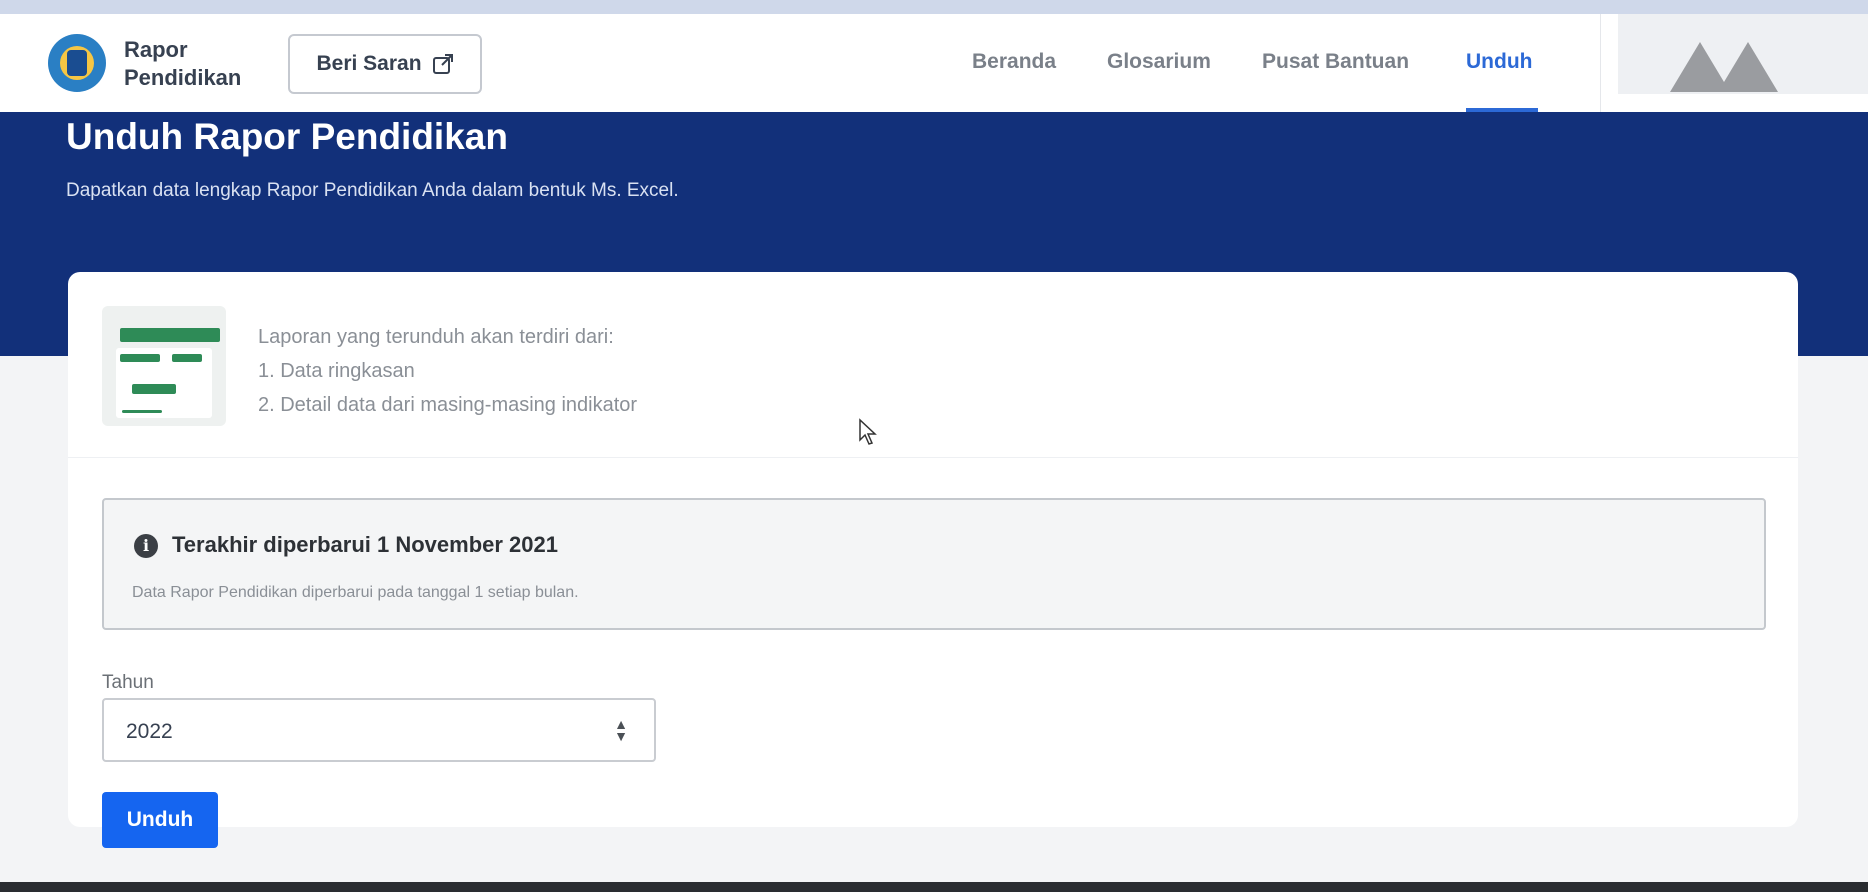 This screenshot has height=892, width=1868. Describe the element at coordinates (369, 63) in the screenshot. I see `beri-saran-label: Beri Saran` at that location.